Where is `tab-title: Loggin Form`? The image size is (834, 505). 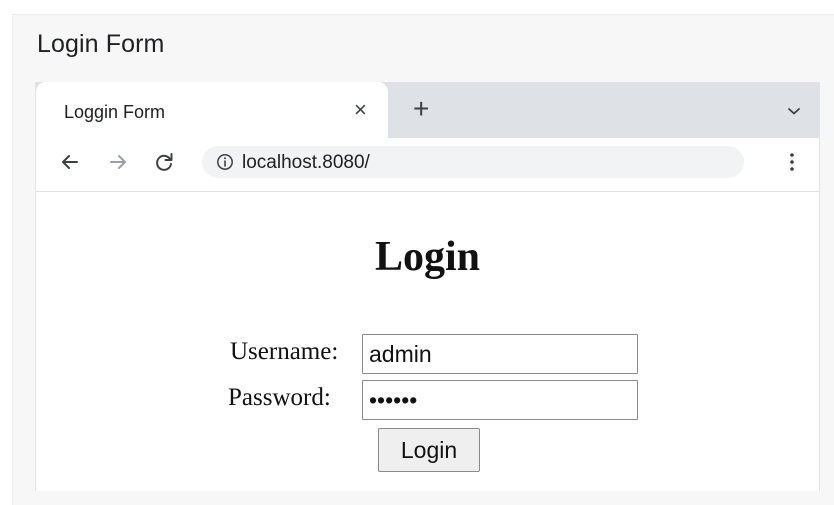 tab-title: Loggin Form is located at coordinates (115, 112).